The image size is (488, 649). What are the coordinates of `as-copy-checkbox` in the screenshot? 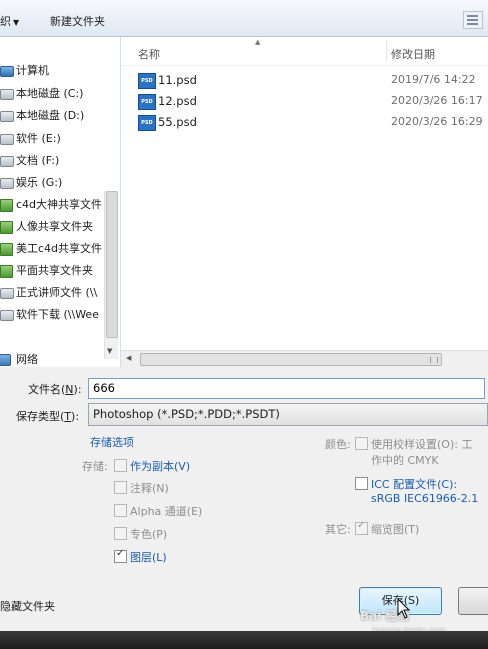 It's located at (120, 465).